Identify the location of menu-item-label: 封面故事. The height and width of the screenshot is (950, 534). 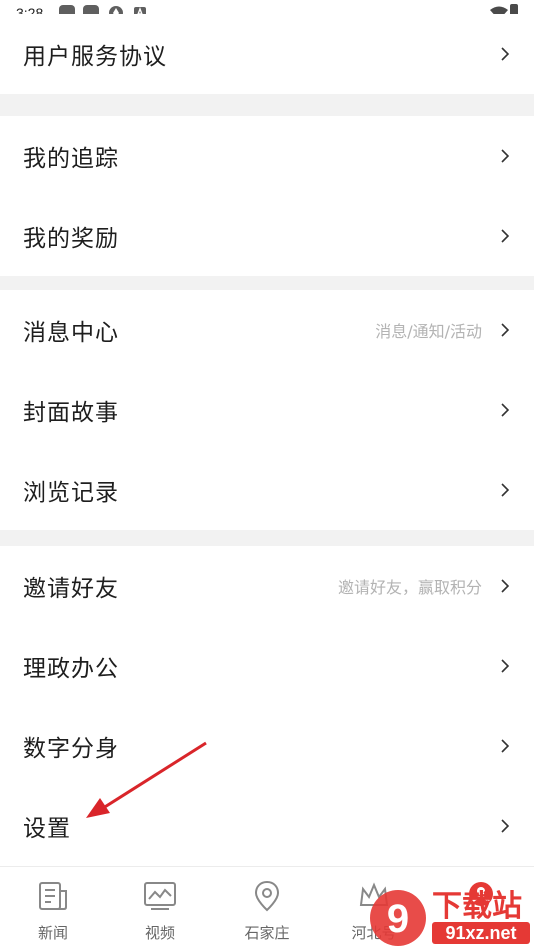
(71, 413).